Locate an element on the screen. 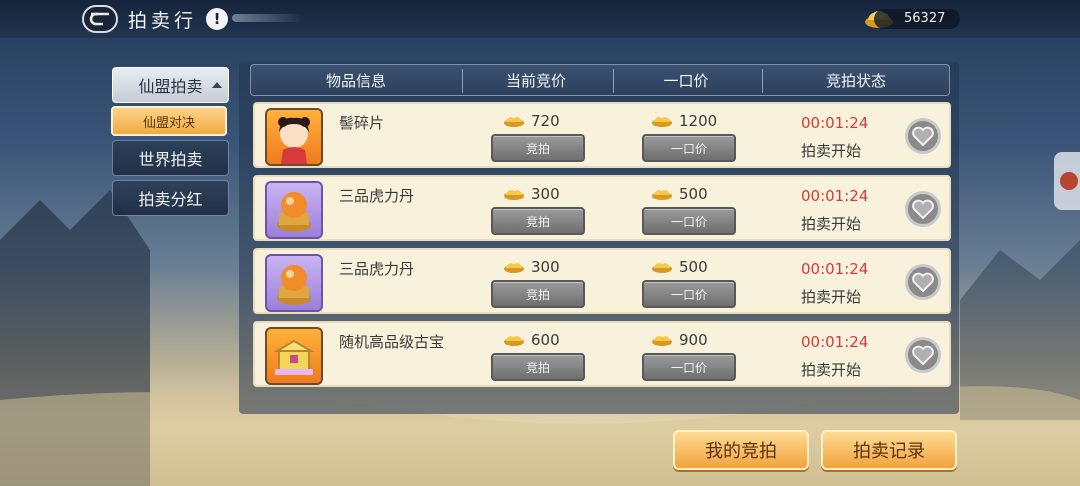 This screenshot has height=486, width=1080. auction-log-button: 拍卖记录 is located at coordinates (889, 450).